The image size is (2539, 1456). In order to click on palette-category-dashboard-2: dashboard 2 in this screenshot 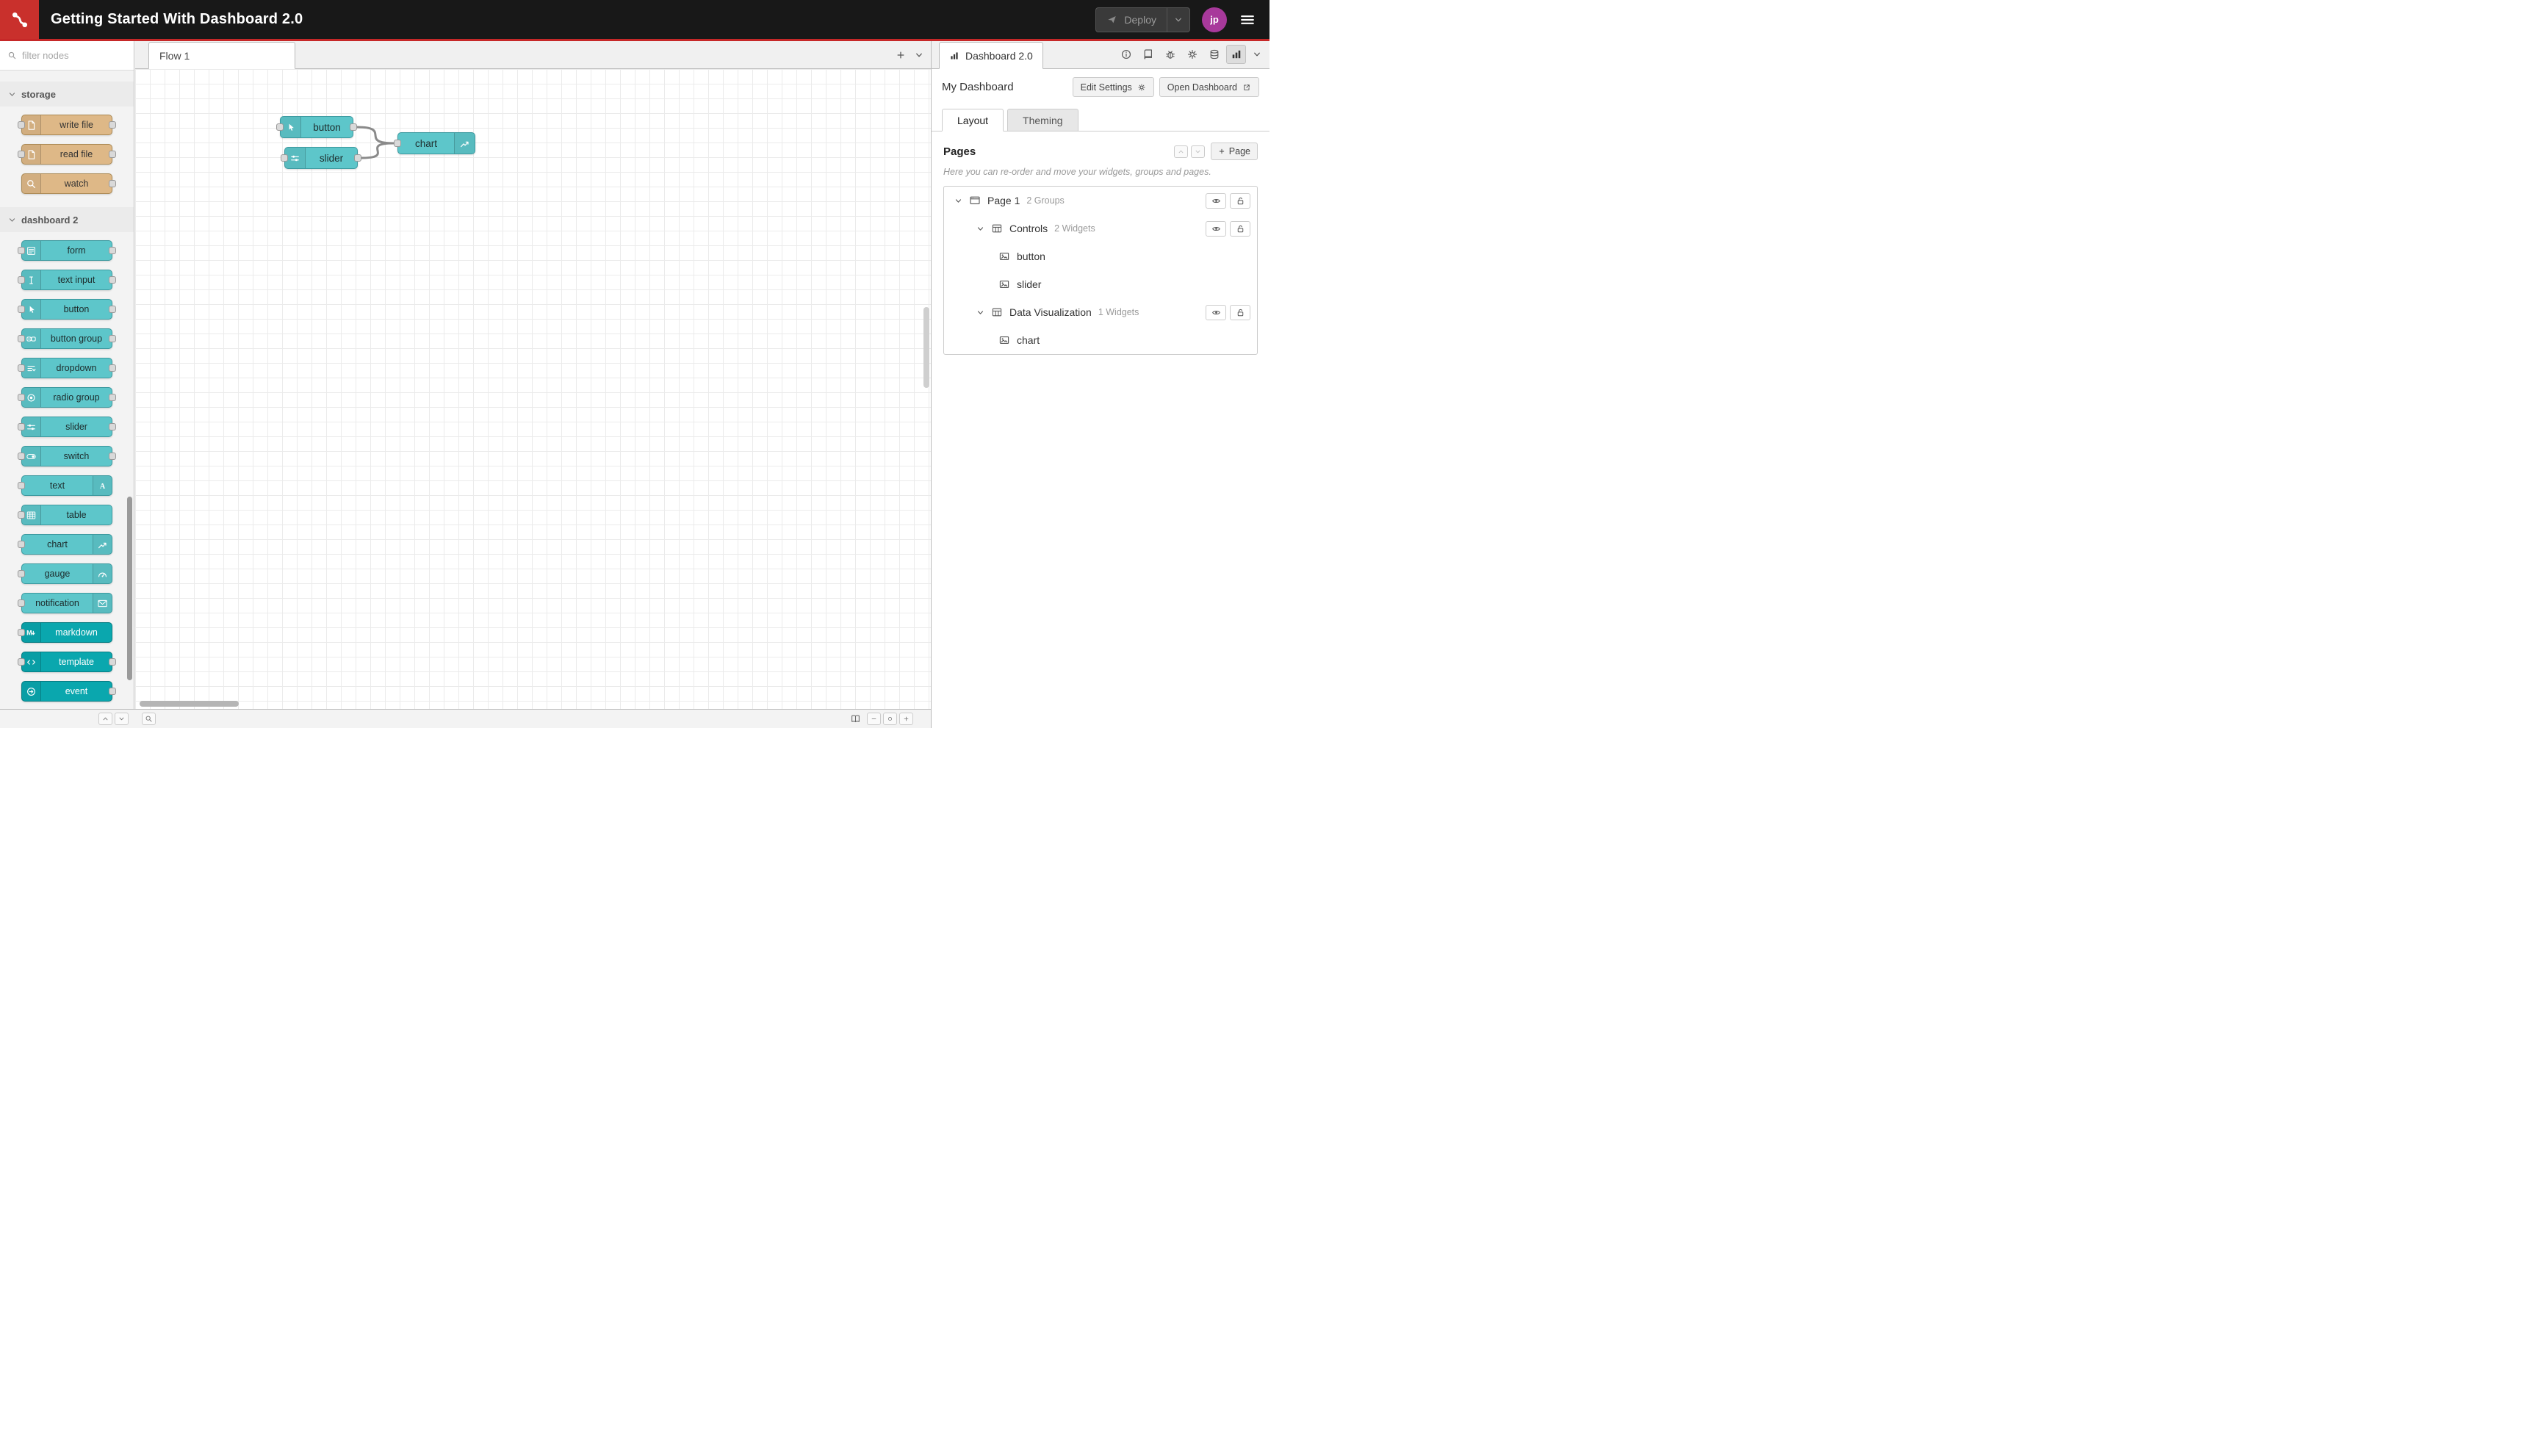, I will do `click(67, 219)`.